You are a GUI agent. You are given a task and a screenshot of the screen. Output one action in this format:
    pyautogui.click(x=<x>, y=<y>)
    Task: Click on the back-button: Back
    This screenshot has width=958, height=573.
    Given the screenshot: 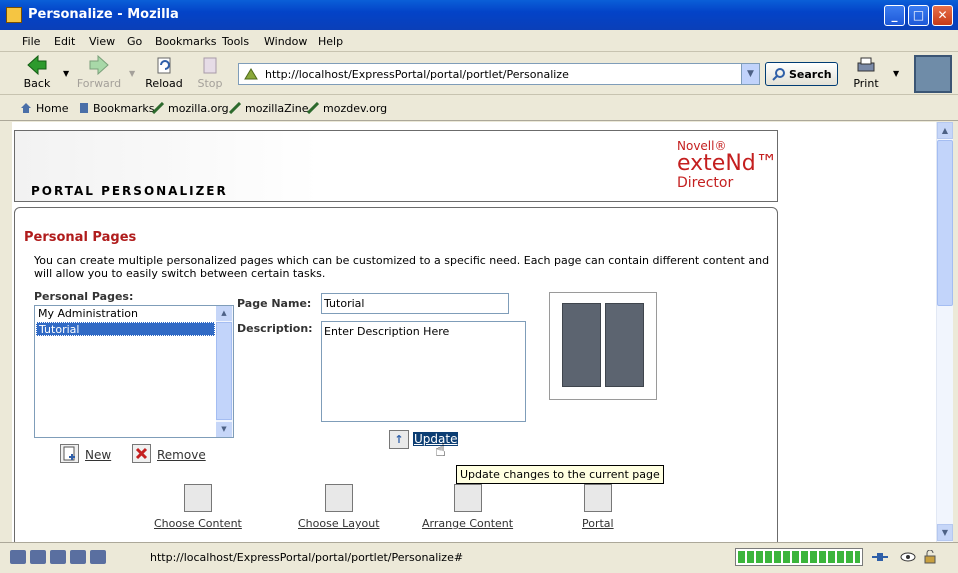 What is the action you would take?
    pyautogui.click(x=37, y=74)
    